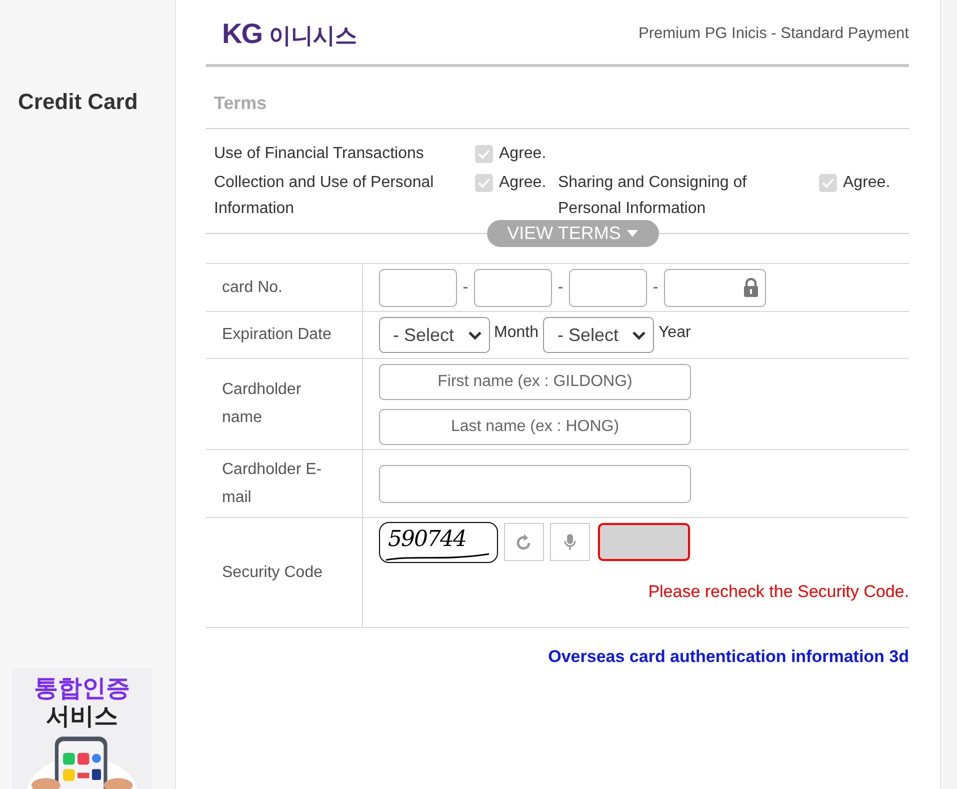  Describe the element at coordinates (751, 287) in the screenshot. I see `lock-icon` at that location.